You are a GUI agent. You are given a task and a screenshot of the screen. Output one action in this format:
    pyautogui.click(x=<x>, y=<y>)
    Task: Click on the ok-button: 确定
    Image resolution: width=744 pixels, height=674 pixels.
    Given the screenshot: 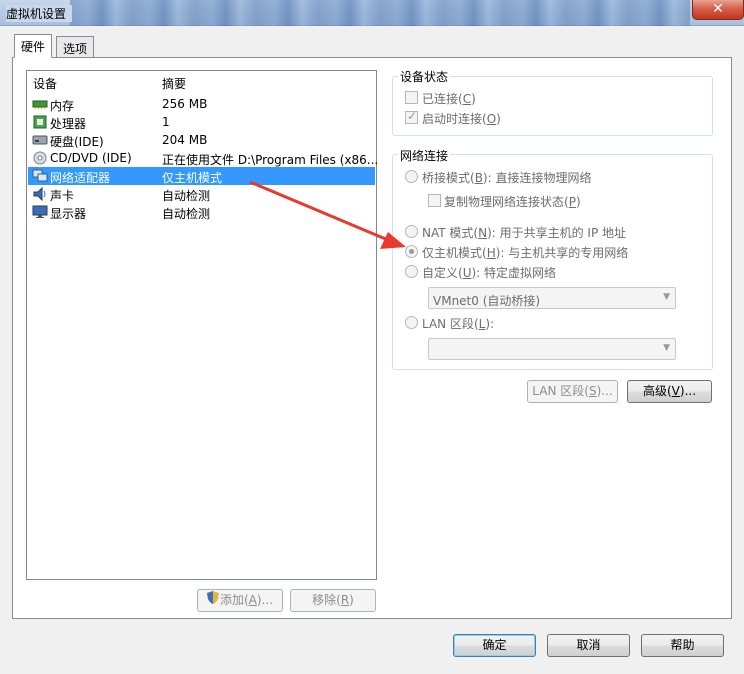 What is the action you would take?
    pyautogui.click(x=494, y=645)
    